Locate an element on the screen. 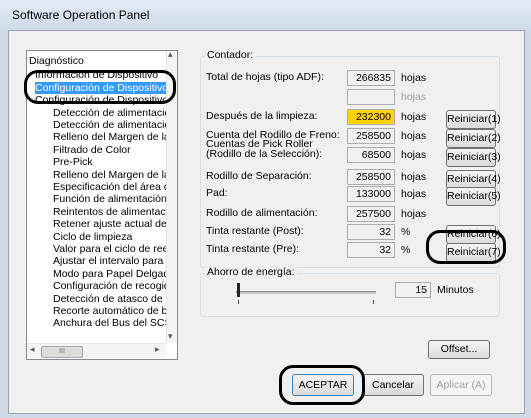  apply-button-label: Aplicar (A) is located at coordinates (461, 385).